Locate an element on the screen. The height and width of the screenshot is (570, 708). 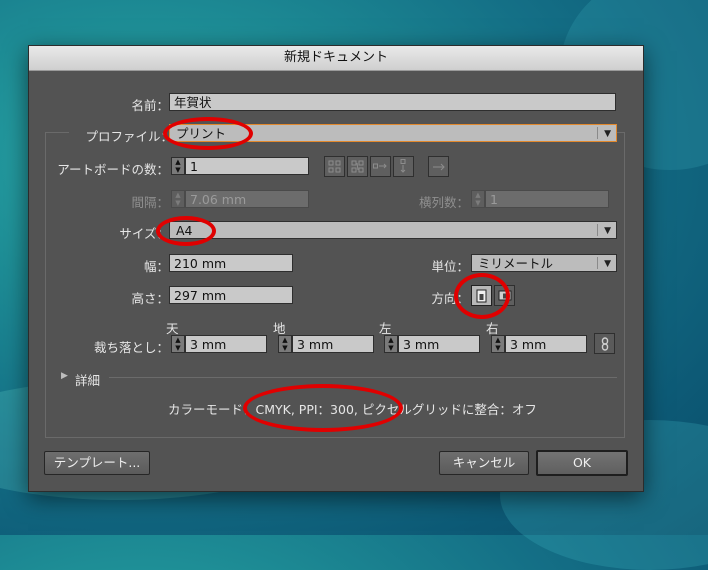
right-to-left-icon is located at coordinates (438, 166).